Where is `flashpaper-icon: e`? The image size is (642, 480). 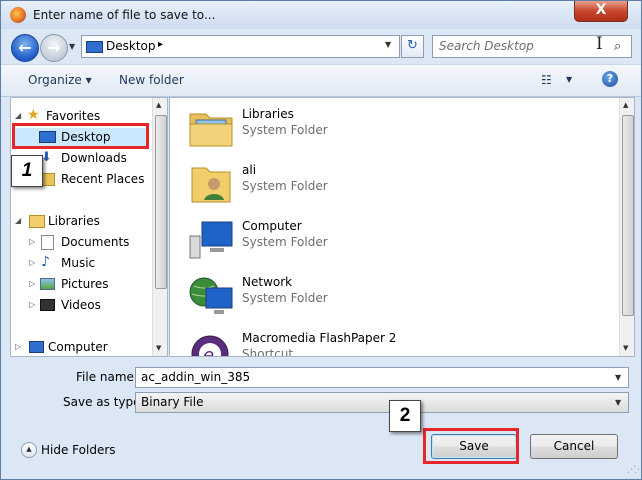 flashpaper-icon: e is located at coordinates (211, 343).